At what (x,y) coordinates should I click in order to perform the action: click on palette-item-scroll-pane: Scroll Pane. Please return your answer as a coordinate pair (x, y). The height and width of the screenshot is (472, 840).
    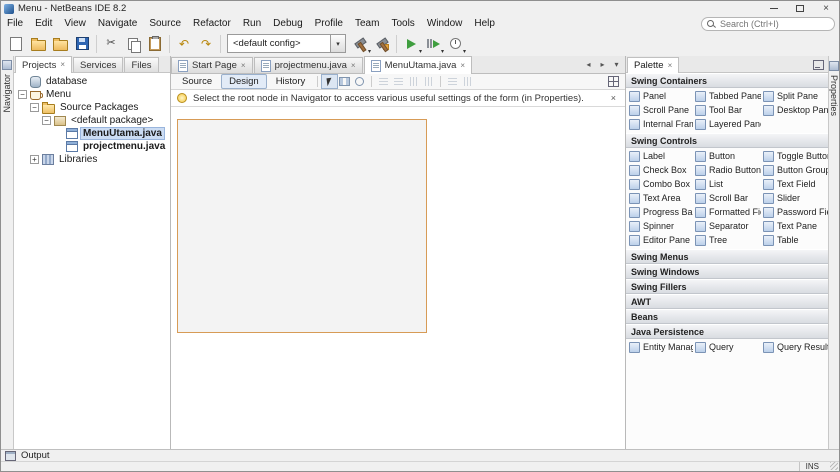
    Looking at the image, I should click on (661, 110).